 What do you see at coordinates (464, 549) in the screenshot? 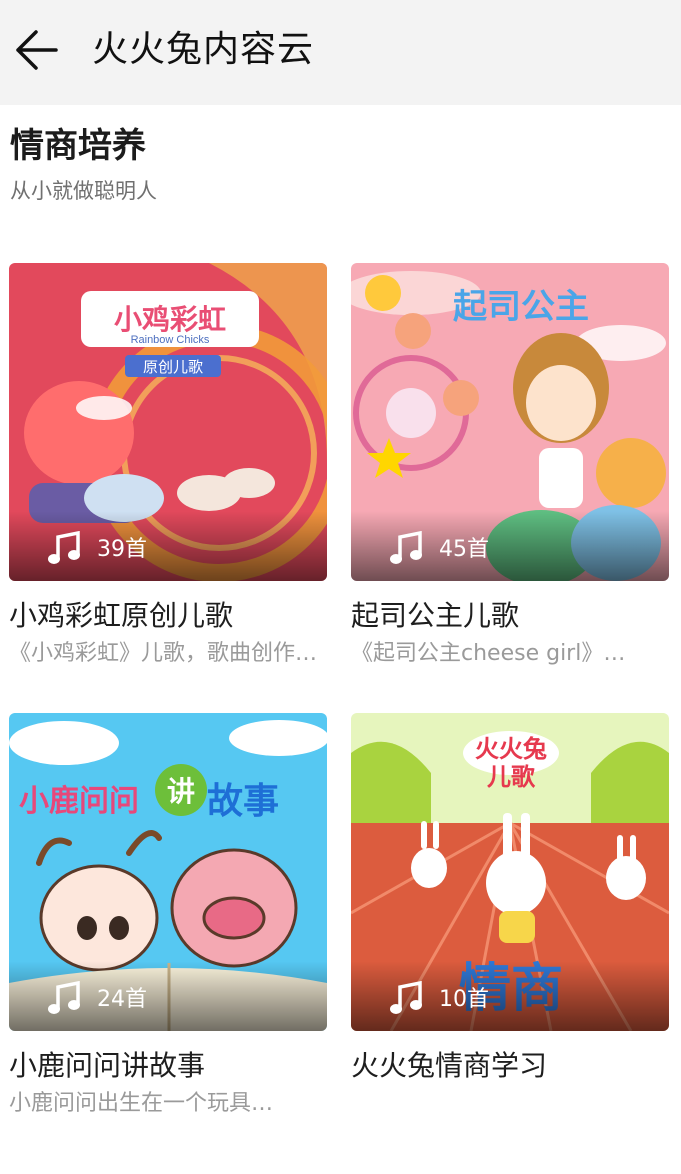
I see `track-count: 45首` at bounding box center [464, 549].